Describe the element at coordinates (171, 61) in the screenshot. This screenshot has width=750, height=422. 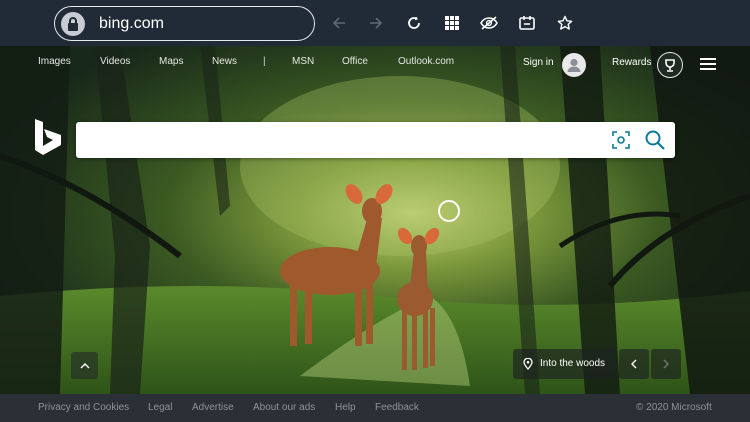
I see `nav-link-maps: Maps` at that location.